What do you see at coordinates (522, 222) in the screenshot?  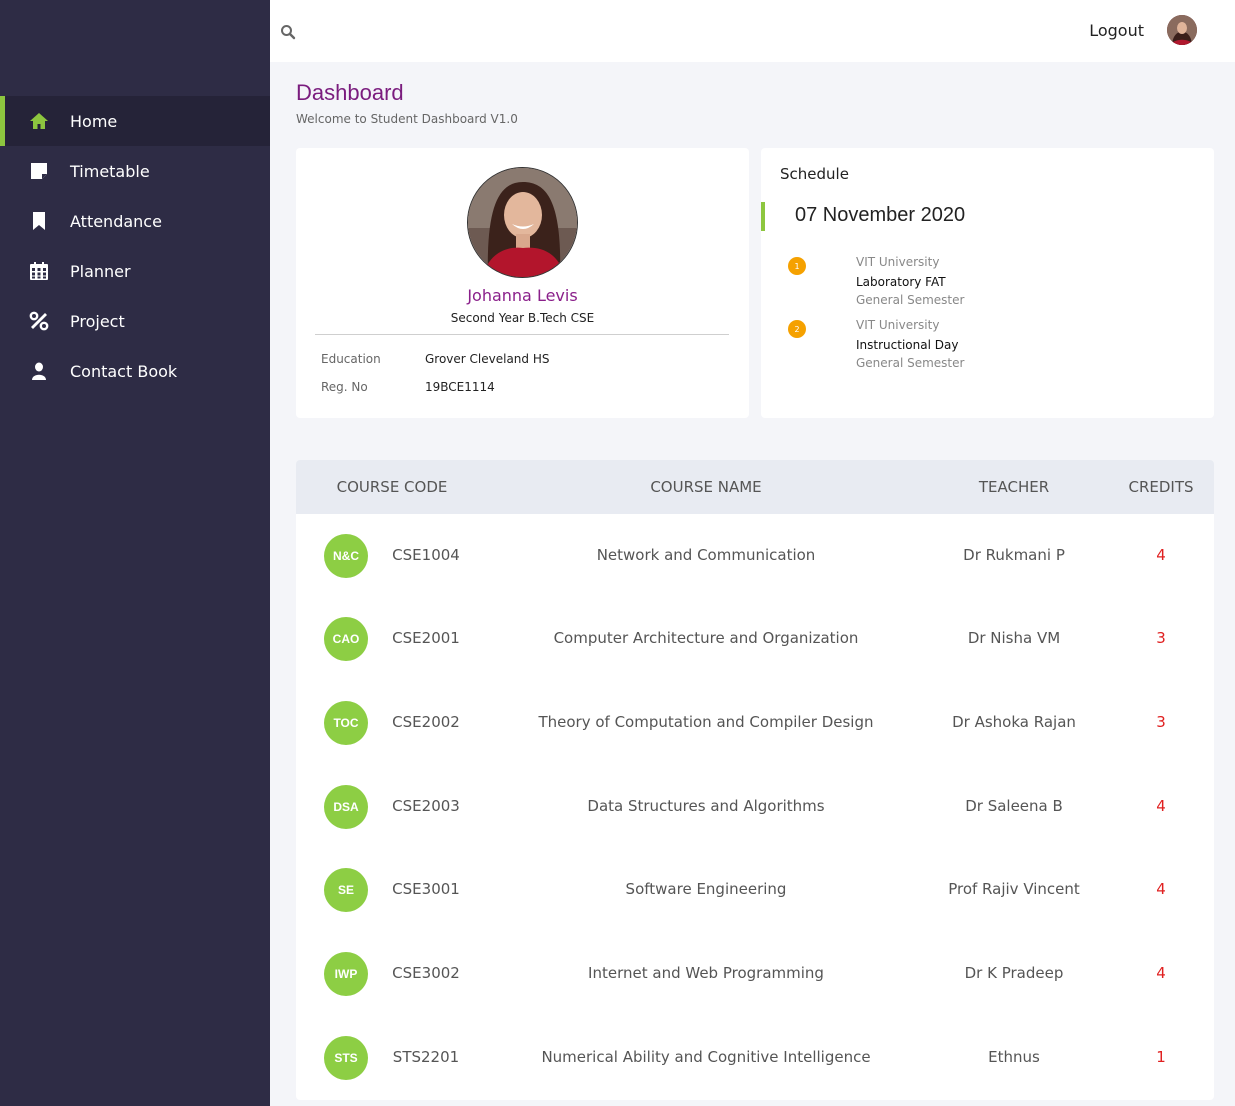 I see `profile-photo` at bounding box center [522, 222].